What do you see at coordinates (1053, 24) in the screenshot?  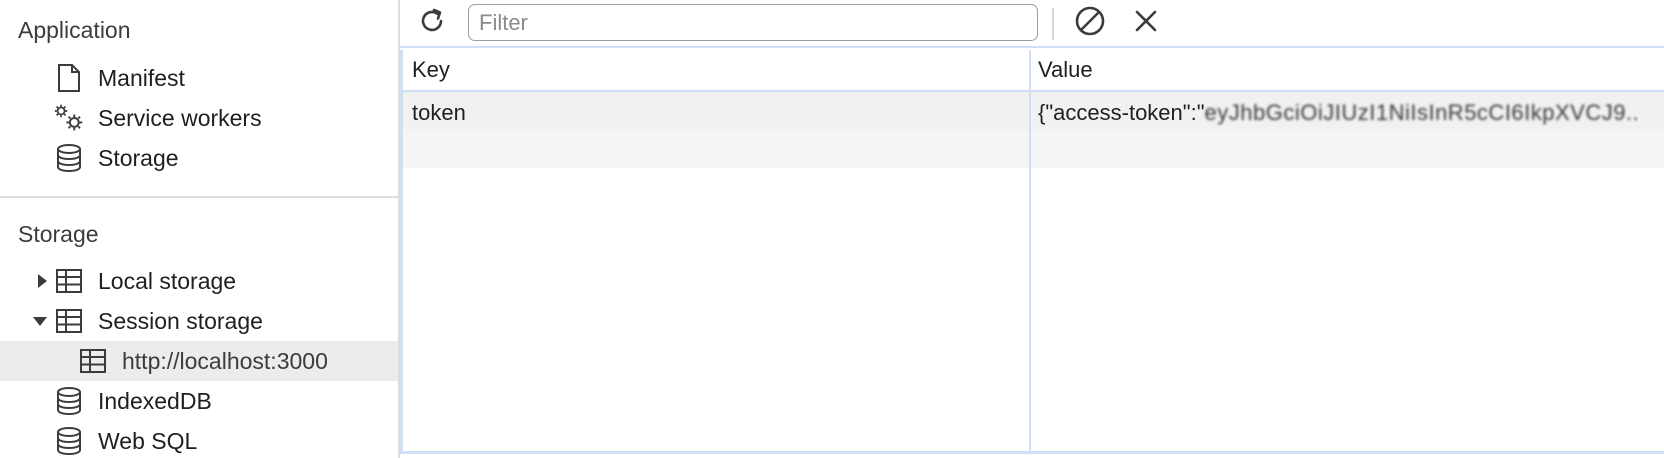 I see `toolbar-separator` at bounding box center [1053, 24].